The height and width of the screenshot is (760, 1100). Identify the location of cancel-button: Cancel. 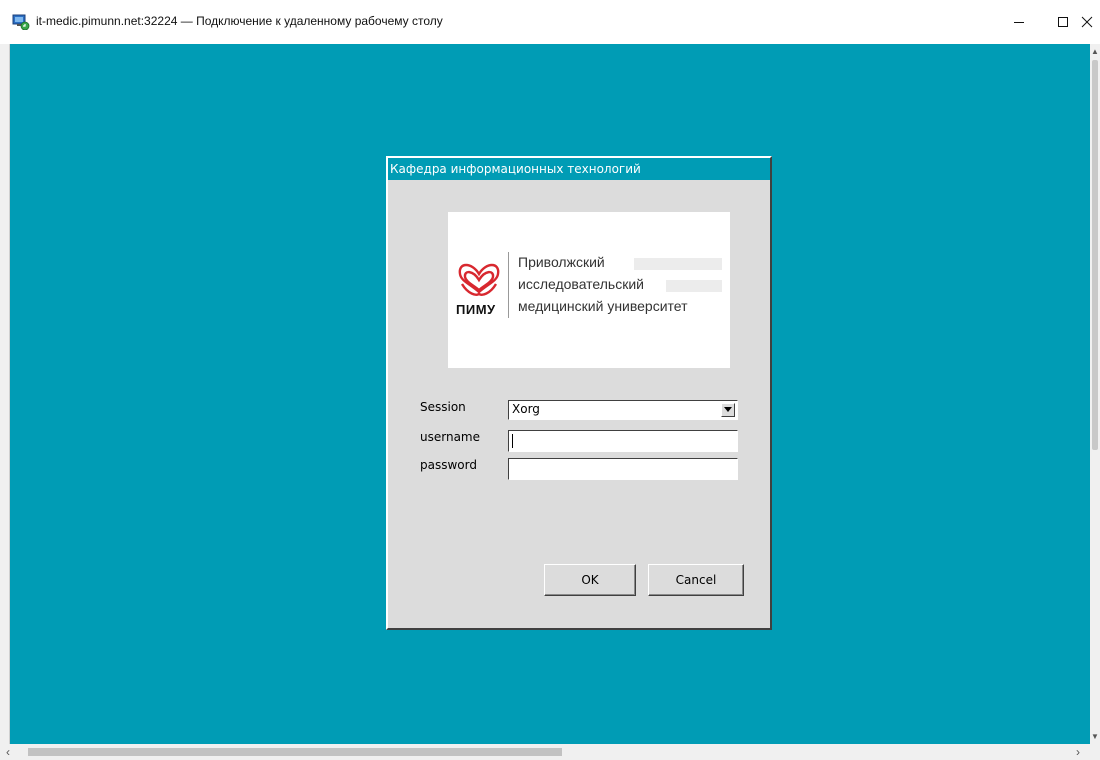
(696, 580).